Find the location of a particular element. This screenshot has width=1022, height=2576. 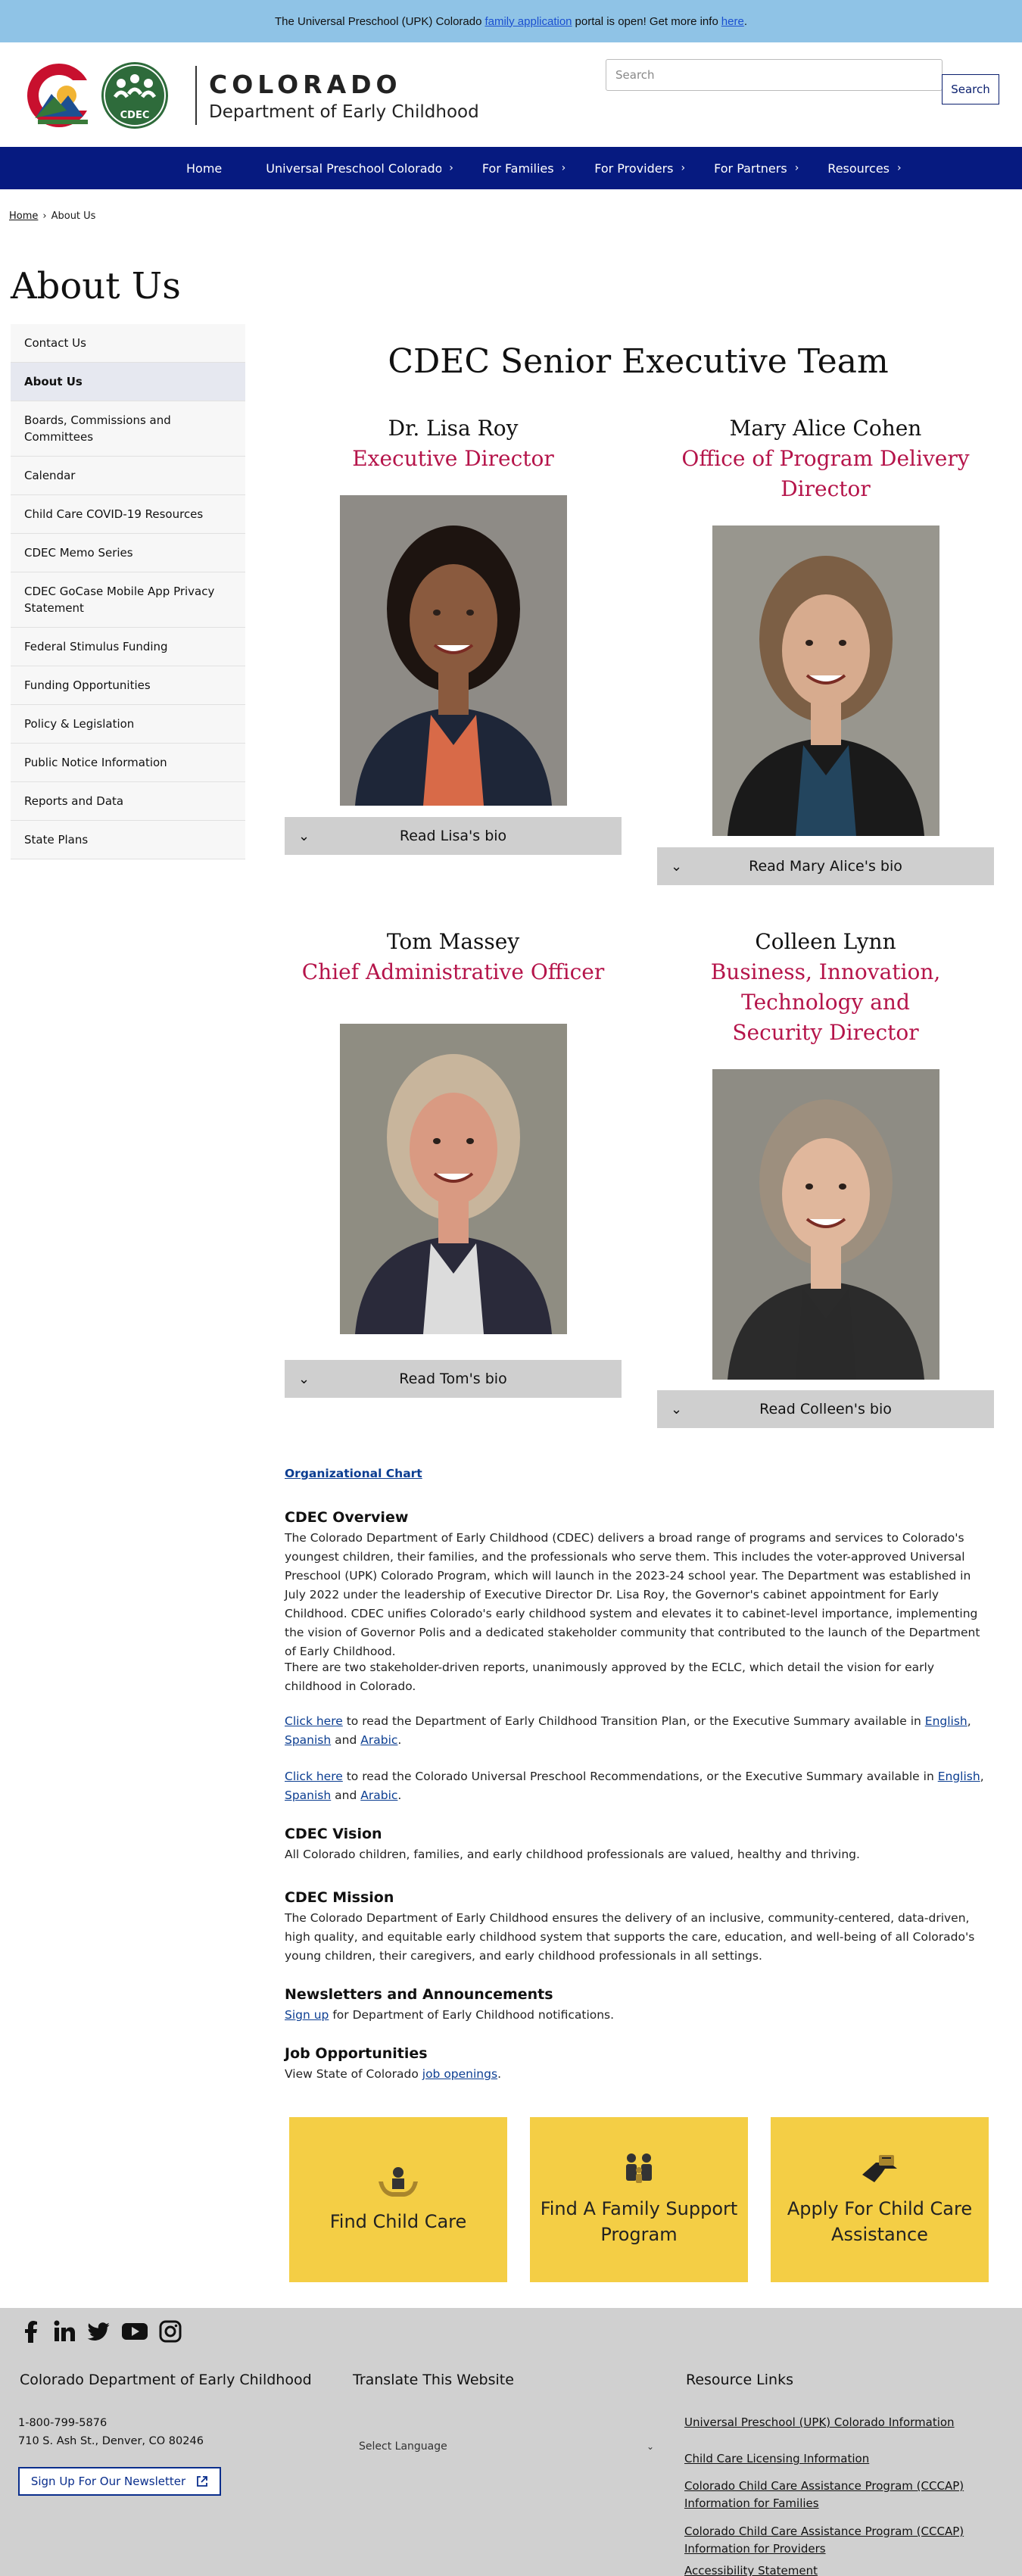

member-photo is located at coordinates (453, 1179).